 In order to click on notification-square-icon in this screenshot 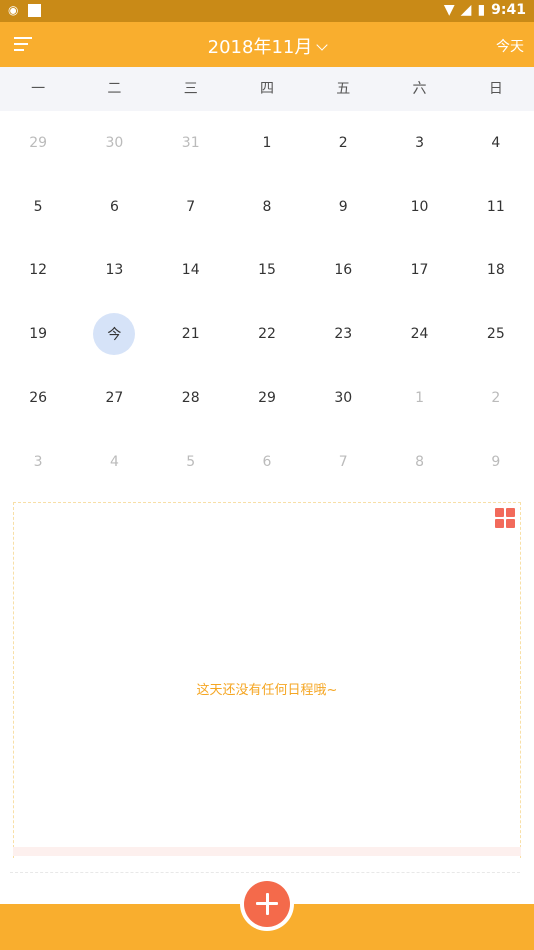, I will do `click(35, 10)`.